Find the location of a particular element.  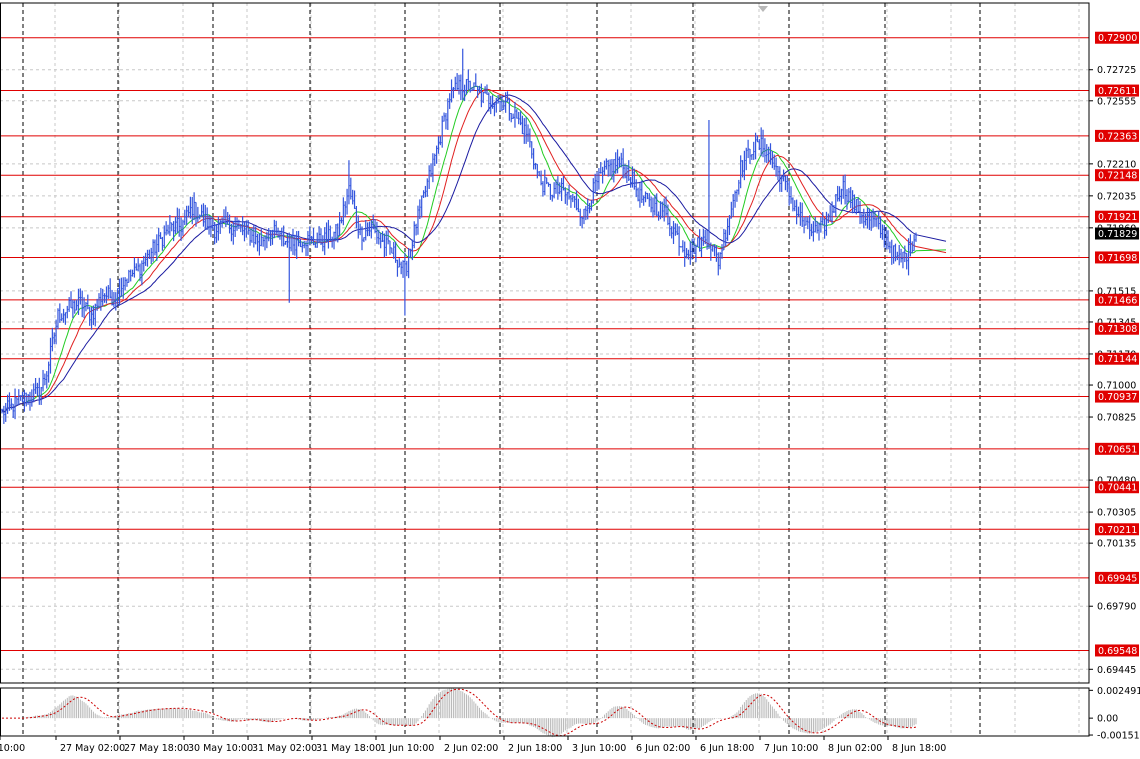

level-tag: 0.72900 is located at coordinates (1117, 38).